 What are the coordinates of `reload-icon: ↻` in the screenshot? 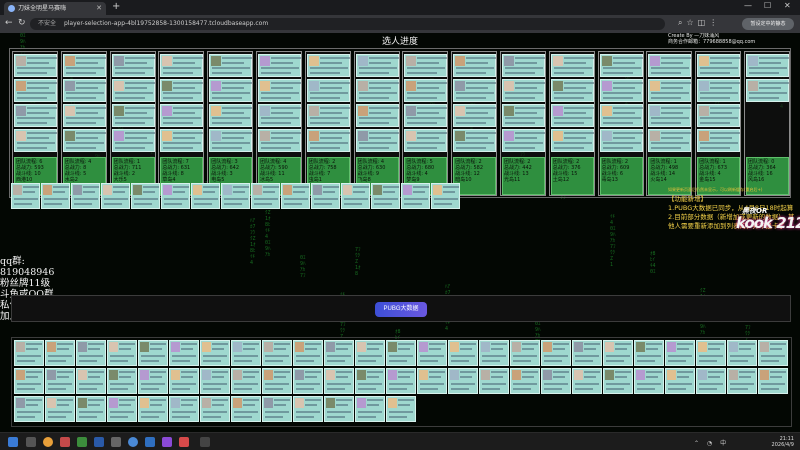 It's located at (22, 23).